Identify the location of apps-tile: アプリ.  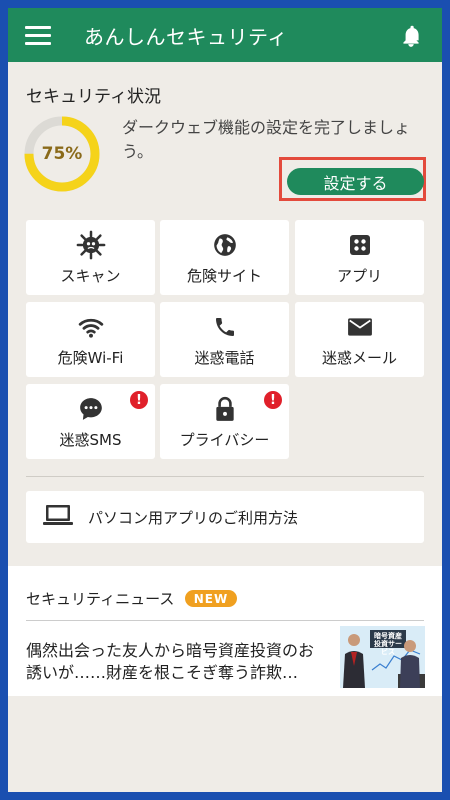
(359, 257).